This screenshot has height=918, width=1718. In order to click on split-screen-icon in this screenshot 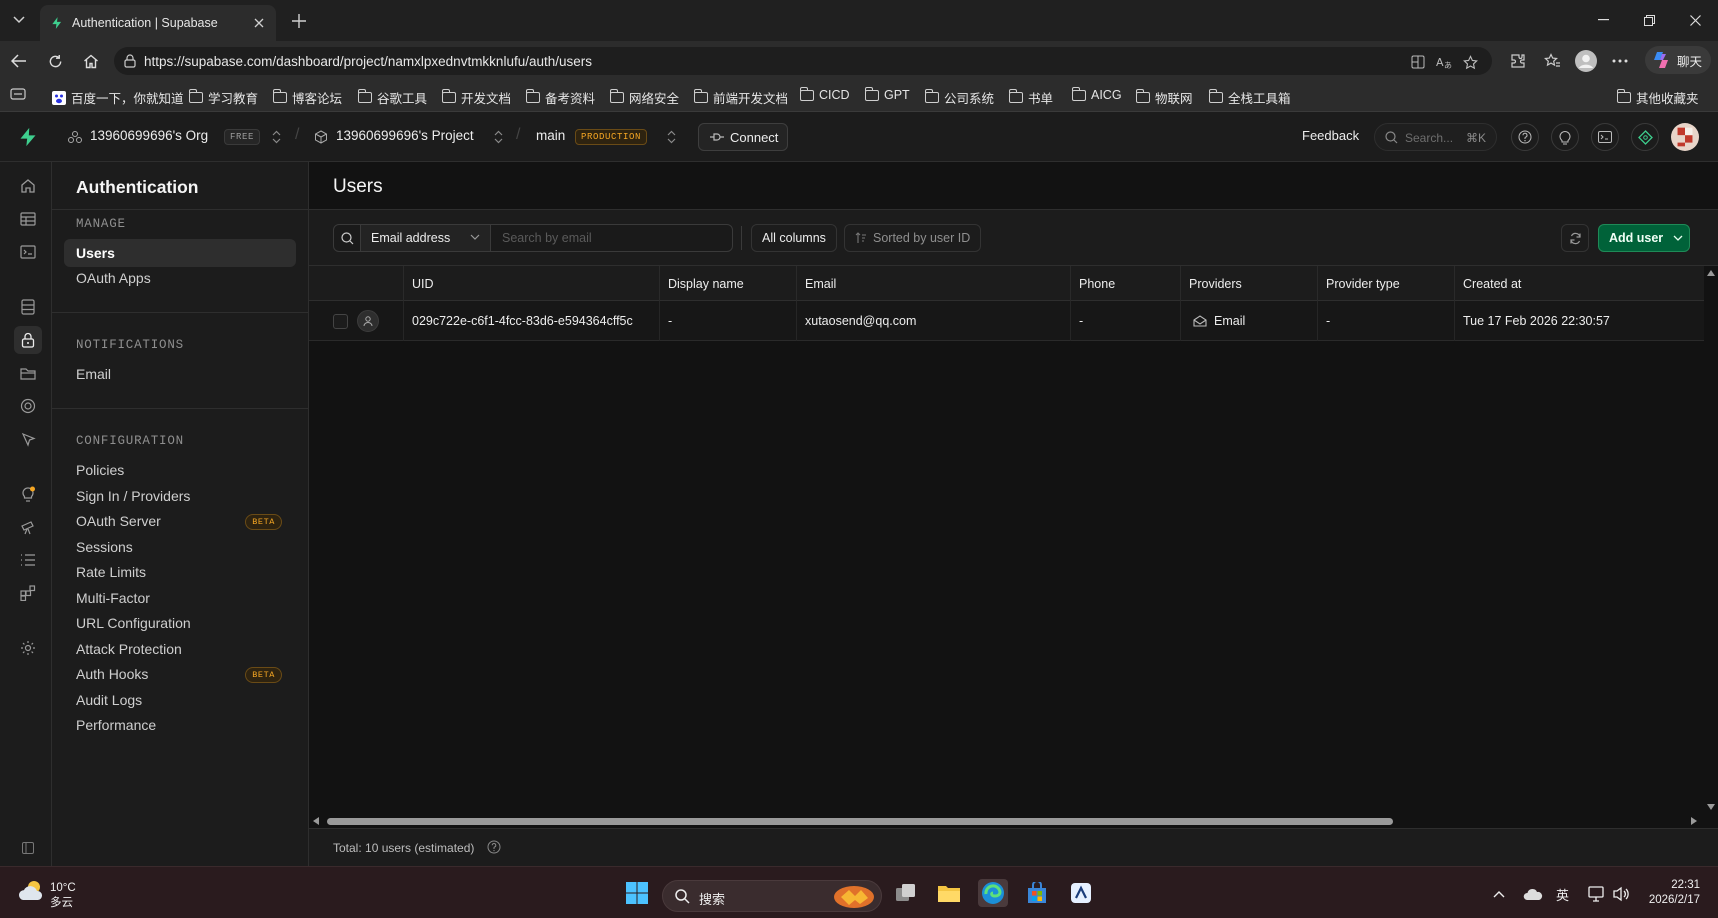, I will do `click(1418, 62)`.